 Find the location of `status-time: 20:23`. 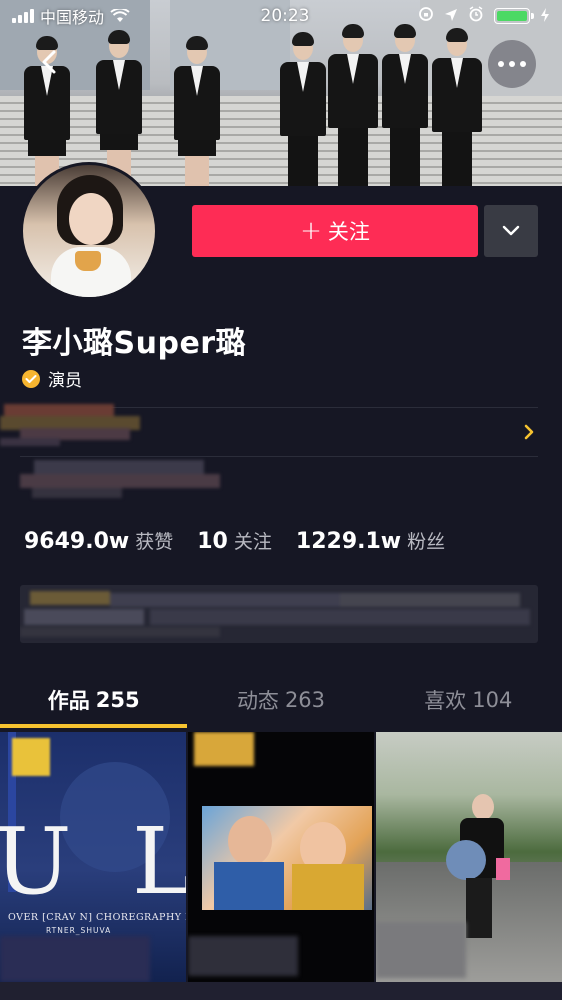

status-time: 20:23 is located at coordinates (285, 16).